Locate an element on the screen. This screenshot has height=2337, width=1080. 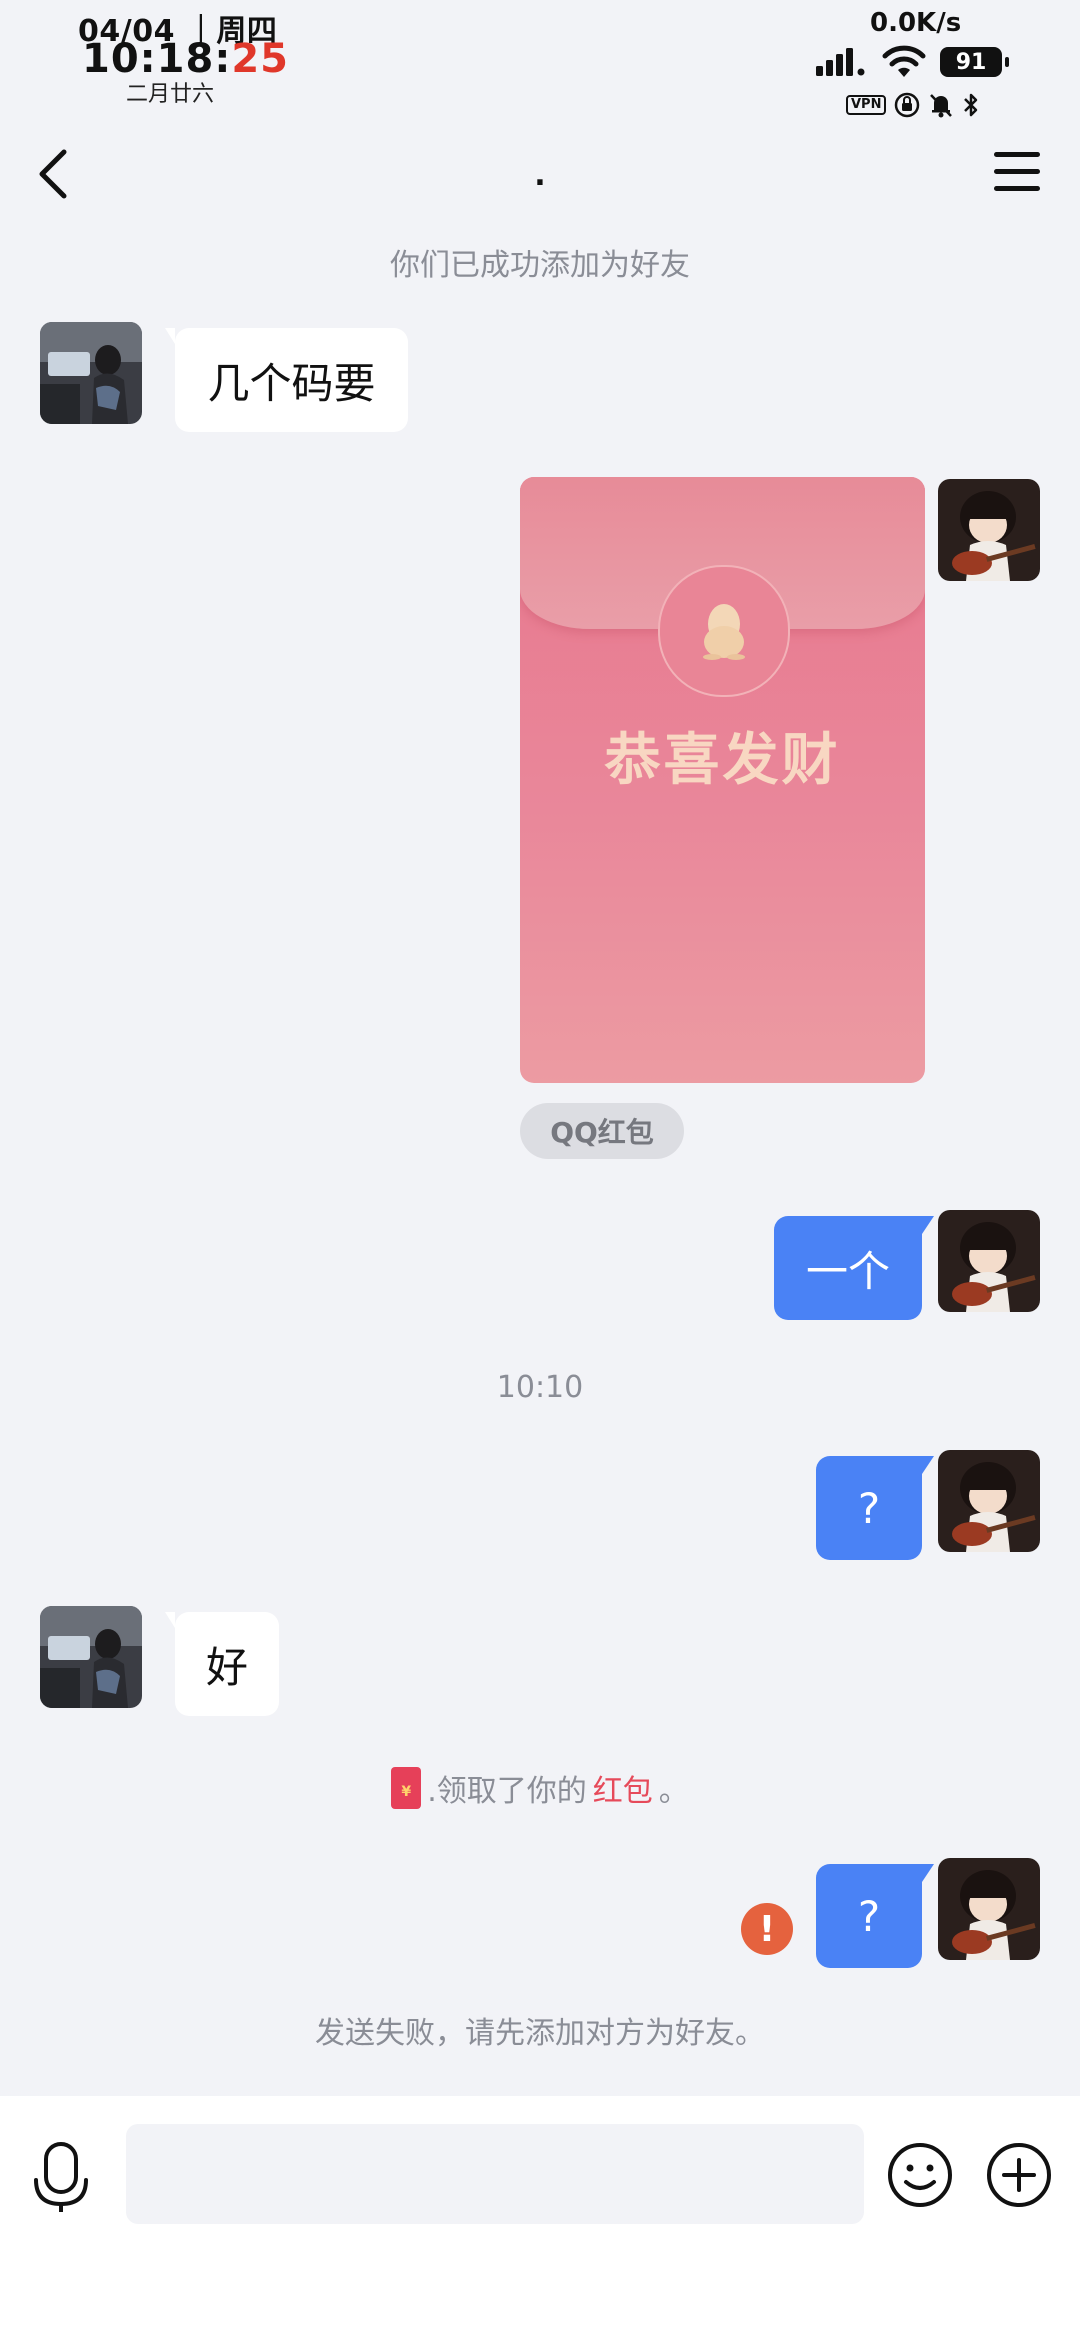
bluetooth-icon is located at coordinates (971, 105).